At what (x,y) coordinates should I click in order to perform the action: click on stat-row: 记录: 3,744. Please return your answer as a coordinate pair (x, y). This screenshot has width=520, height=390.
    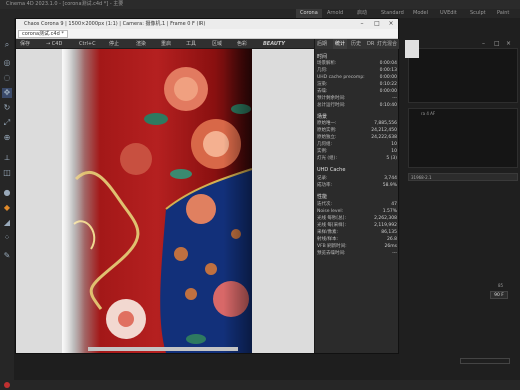
    Looking at the image, I should click on (357, 178).